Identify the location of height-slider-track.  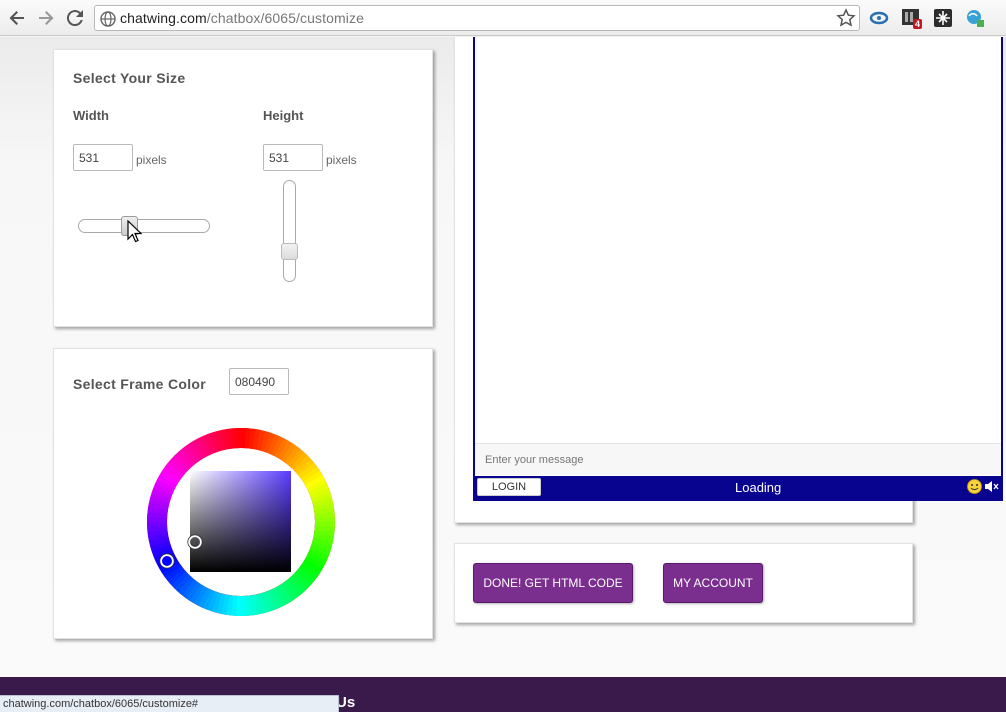
(289, 231).